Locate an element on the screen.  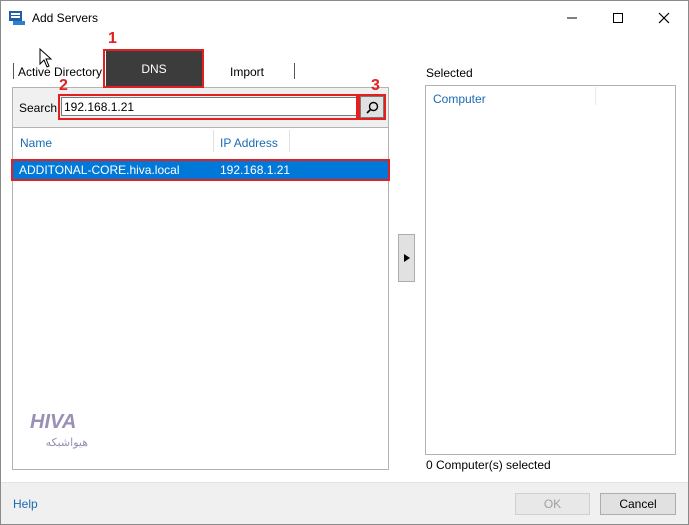
window-title: Add Servers is located at coordinates (65, 18).